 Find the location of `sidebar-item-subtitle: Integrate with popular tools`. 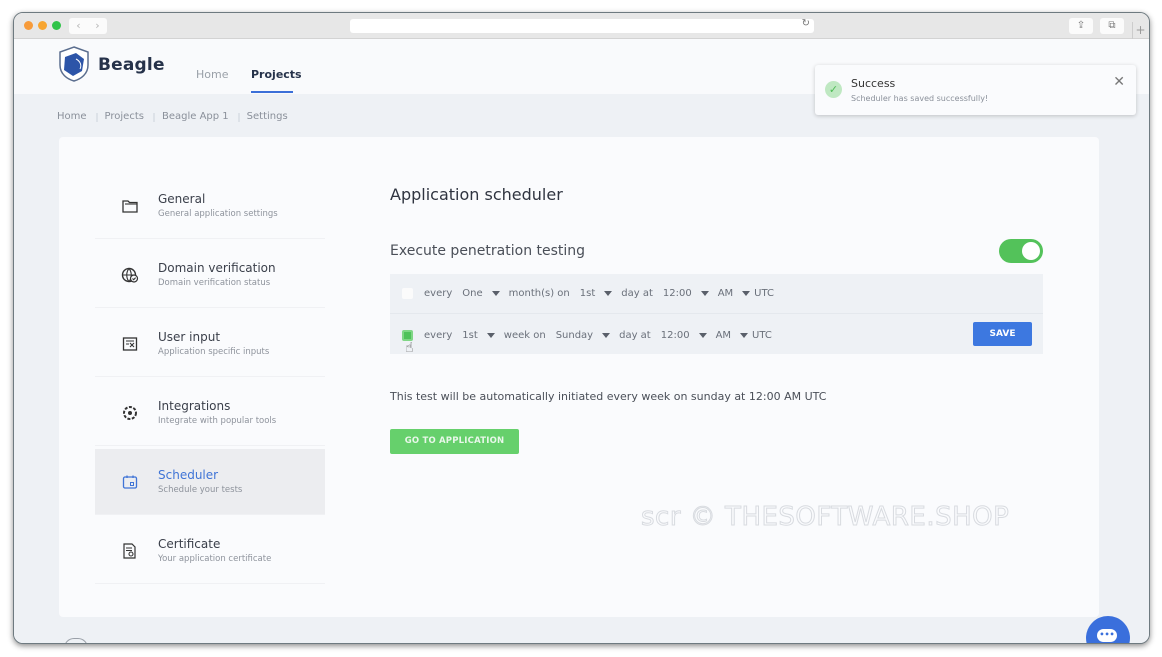

sidebar-item-subtitle: Integrate with popular tools is located at coordinates (217, 421).